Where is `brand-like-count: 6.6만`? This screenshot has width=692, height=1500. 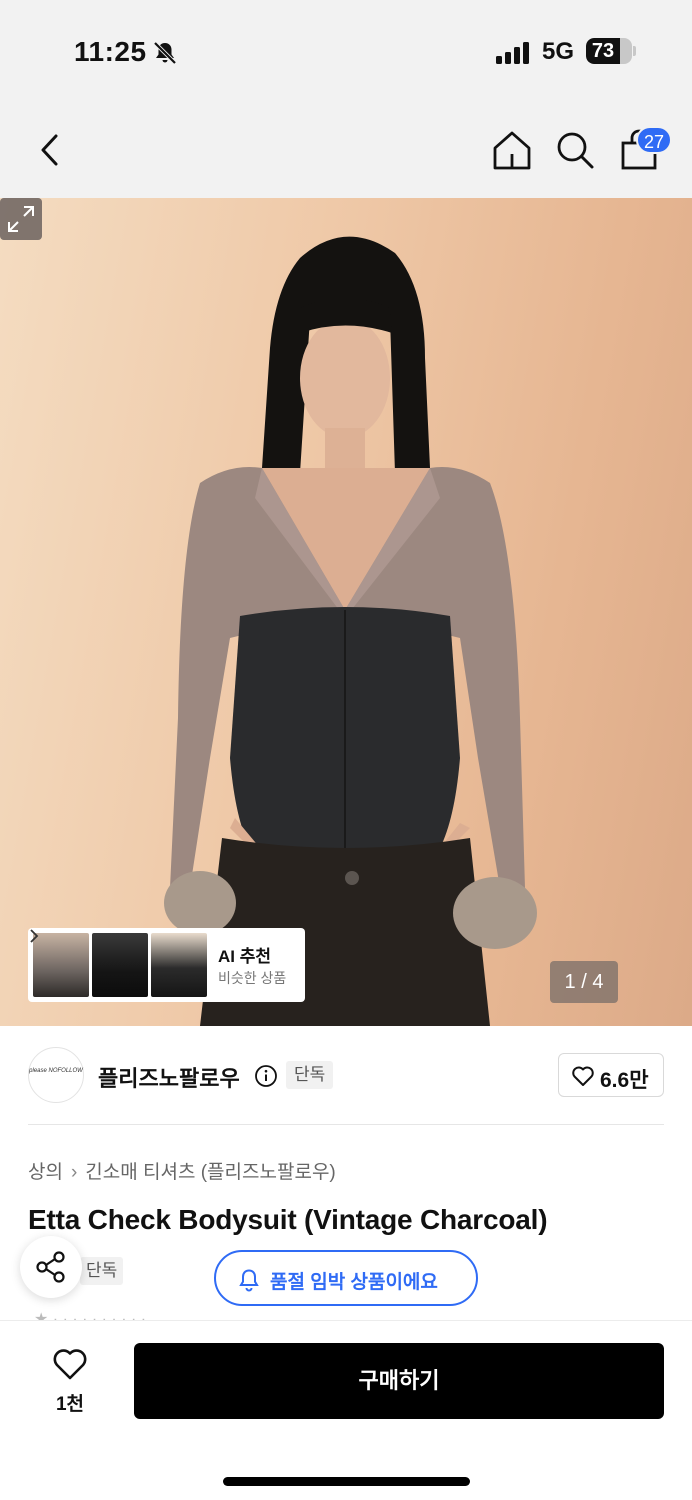 brand-like-count: 6.6만 is located at coordinates (624, 1080).